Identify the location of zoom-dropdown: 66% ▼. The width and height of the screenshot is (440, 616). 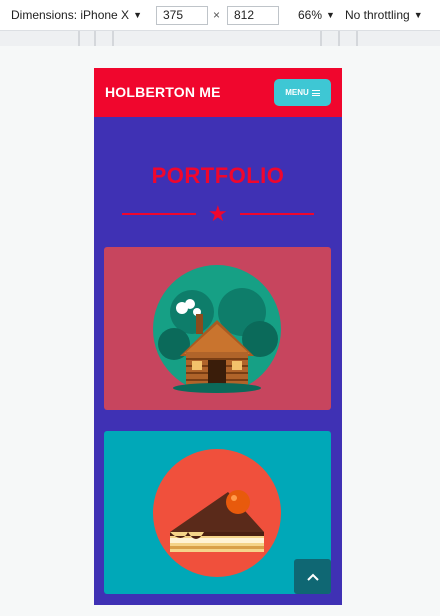
(316, 15).